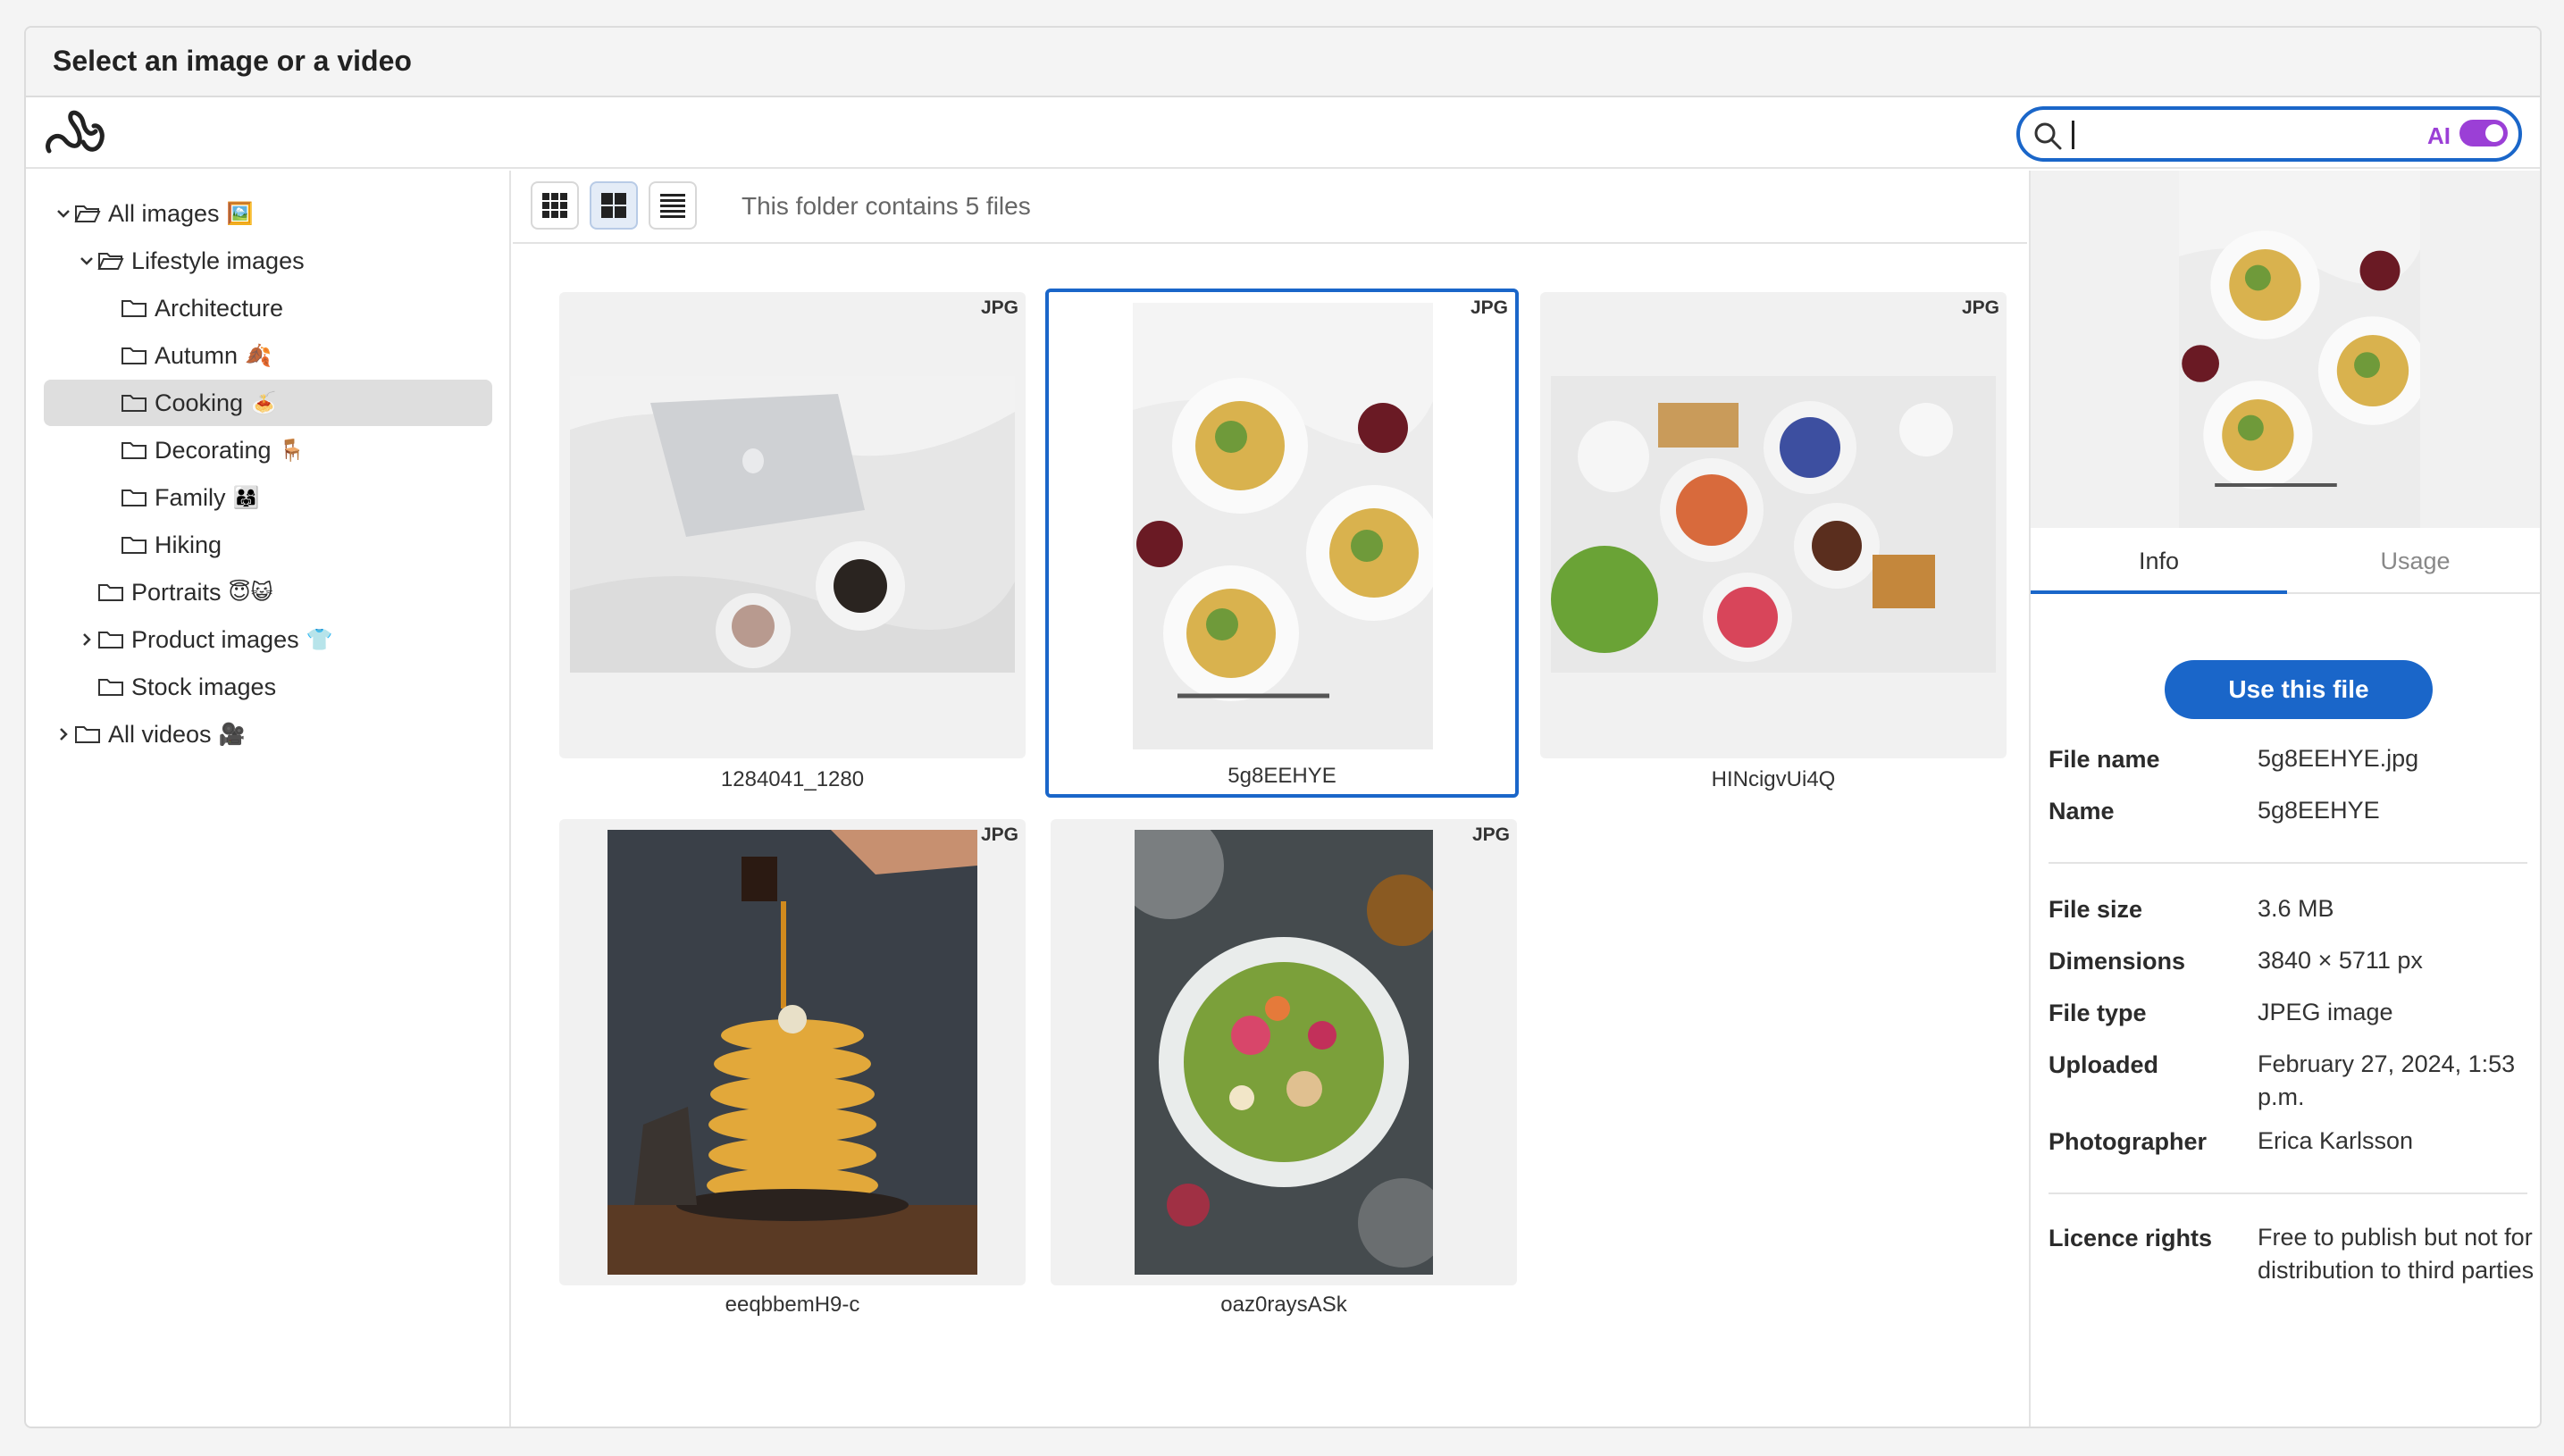  I want to click on use-this-file-button: Use this file, so click(2299, 689).